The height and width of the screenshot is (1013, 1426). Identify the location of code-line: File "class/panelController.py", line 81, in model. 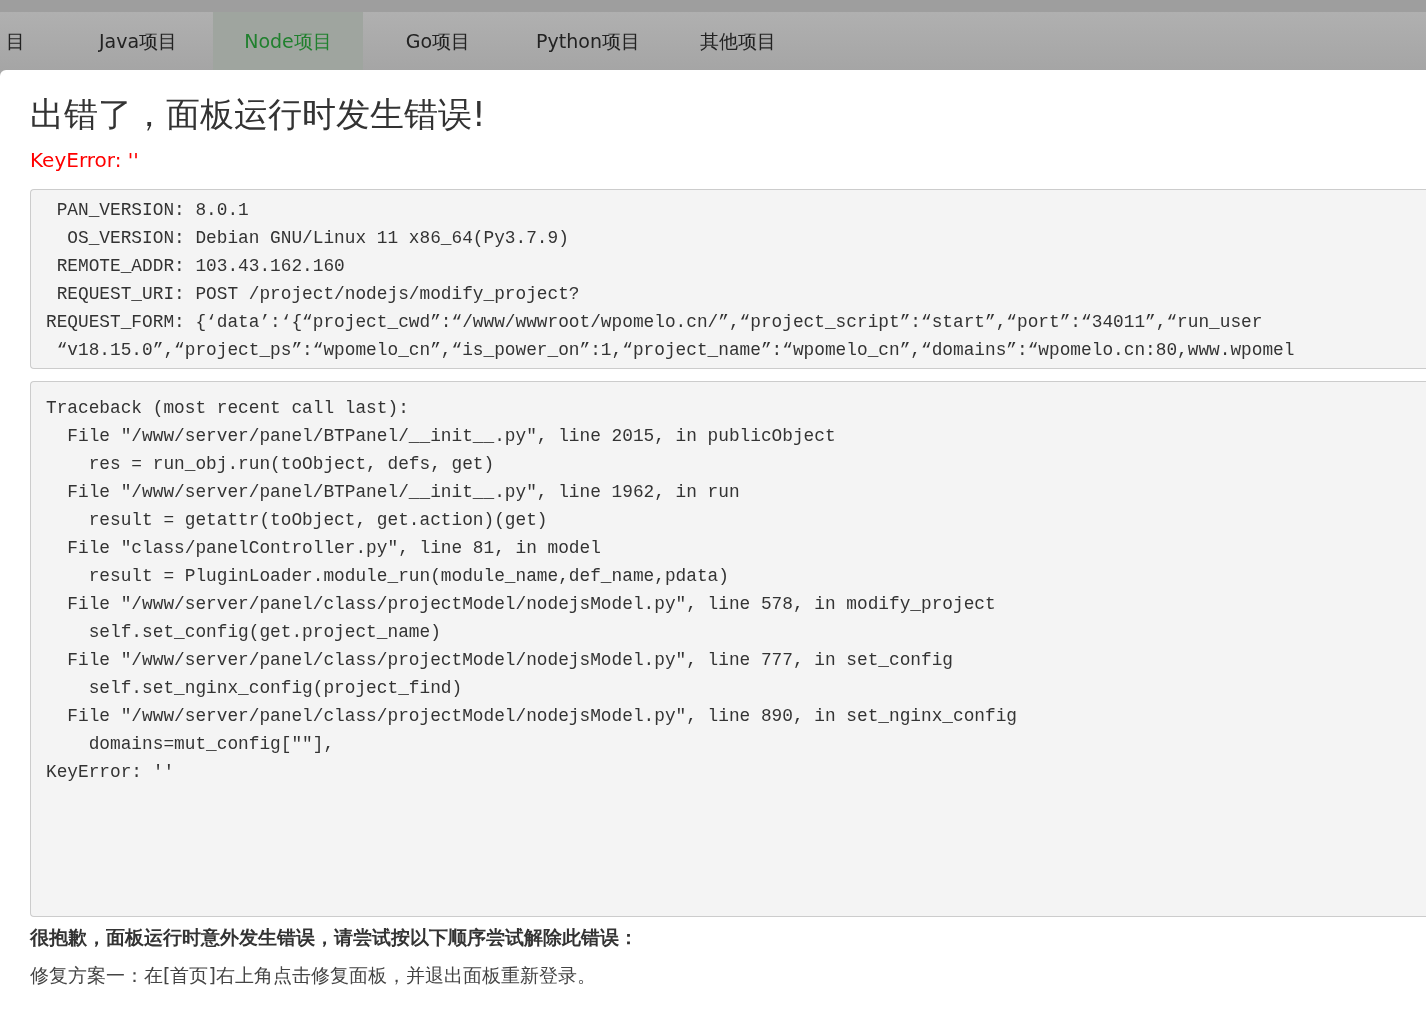
(333, 548).